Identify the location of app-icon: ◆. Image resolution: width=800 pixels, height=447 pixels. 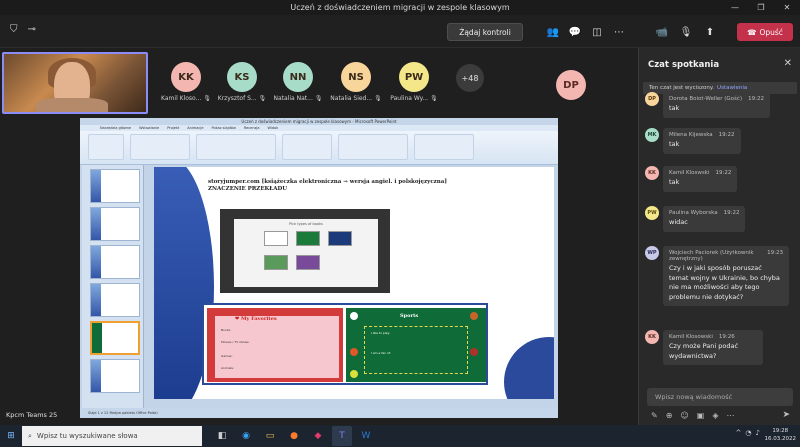
(318, 436).